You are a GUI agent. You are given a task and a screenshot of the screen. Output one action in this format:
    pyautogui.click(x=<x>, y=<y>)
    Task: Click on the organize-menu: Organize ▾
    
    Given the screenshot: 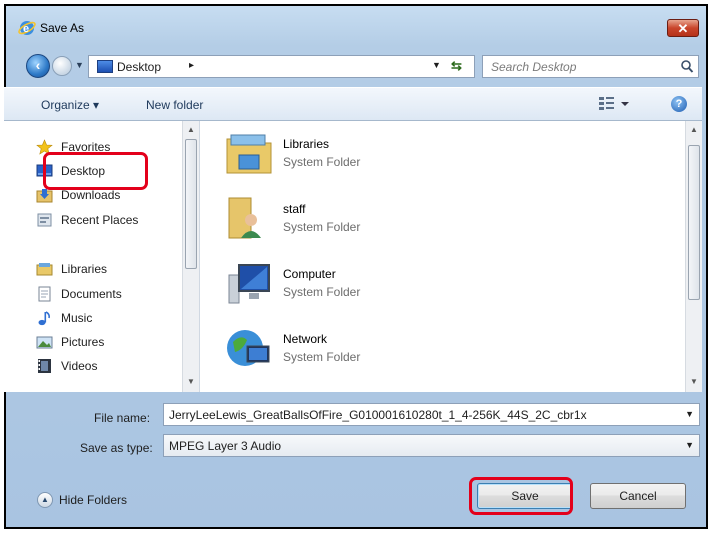 What is the action you would take?
    pyautogui.click(x=70, y=105)
    